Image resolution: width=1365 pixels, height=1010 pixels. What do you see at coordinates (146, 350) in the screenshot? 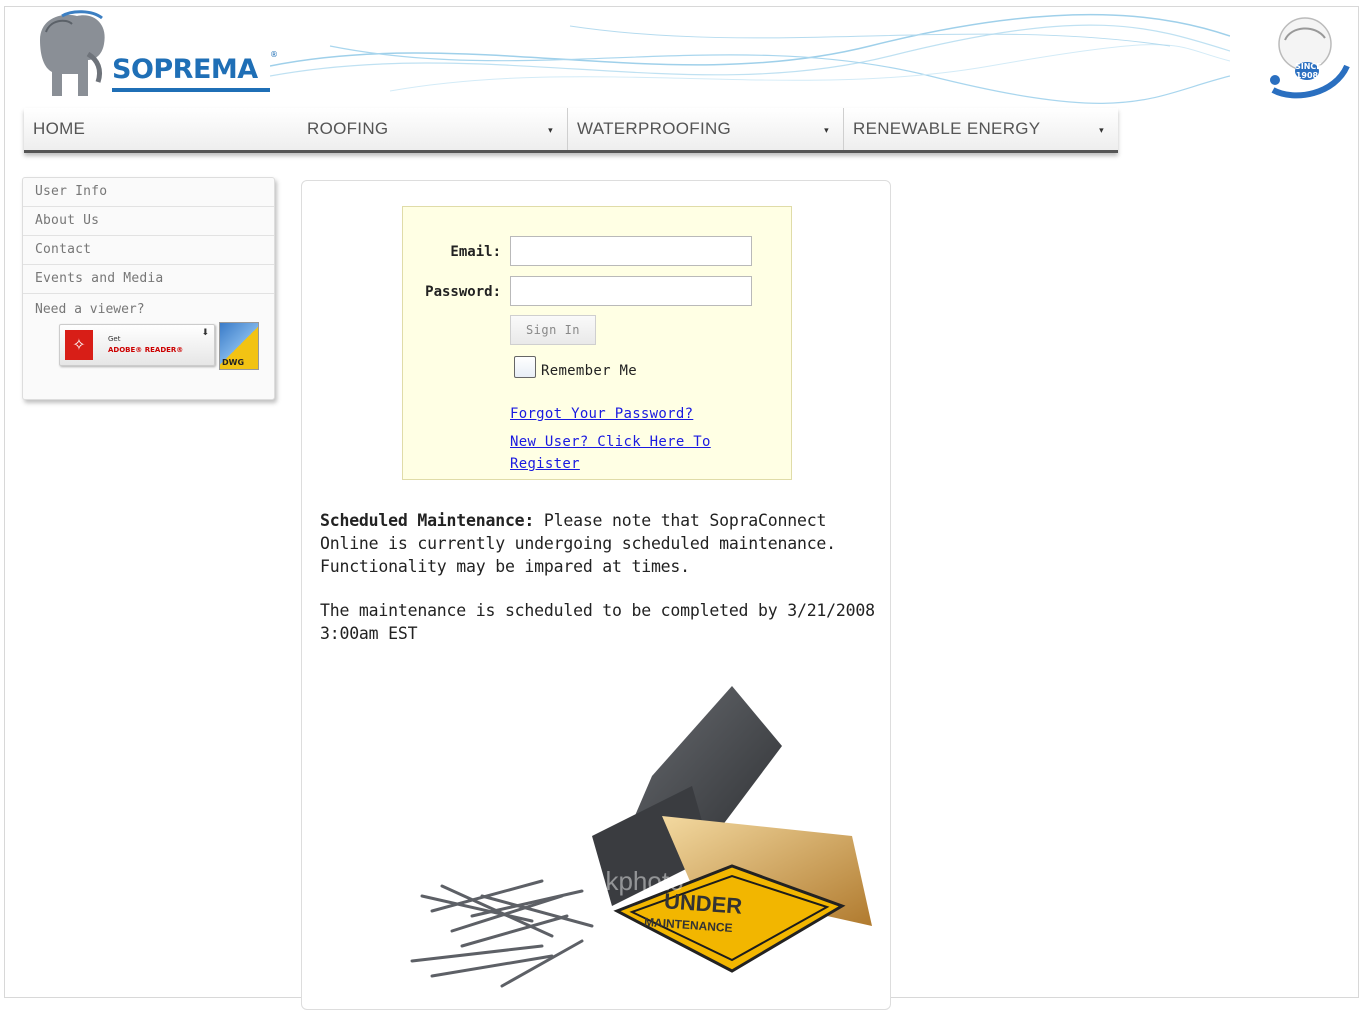
I see `adobe-name-label: ADOBE® READER®` at bounding box center [146, 350].